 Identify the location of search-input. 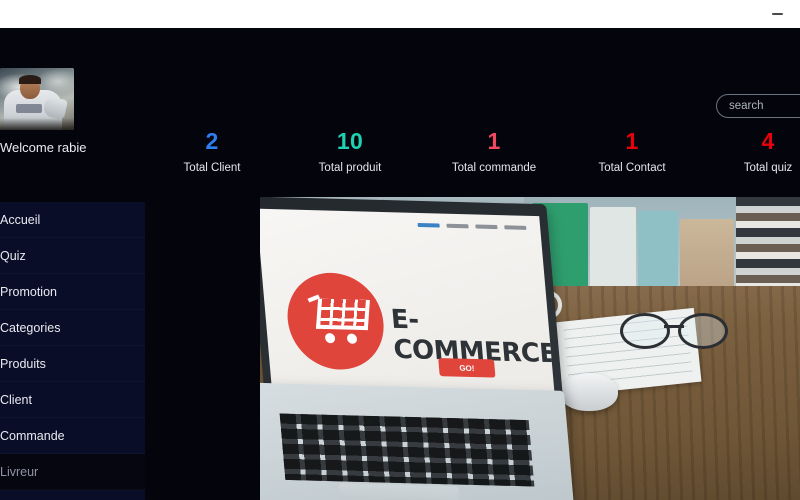
(758, 106).